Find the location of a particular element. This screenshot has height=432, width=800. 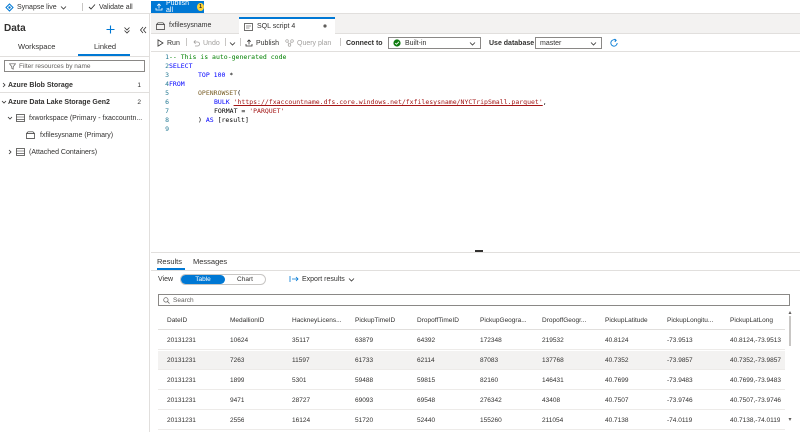

section-azure-blob-storage: Azure Blob Storage 1 is located at coordinates (75, 85).